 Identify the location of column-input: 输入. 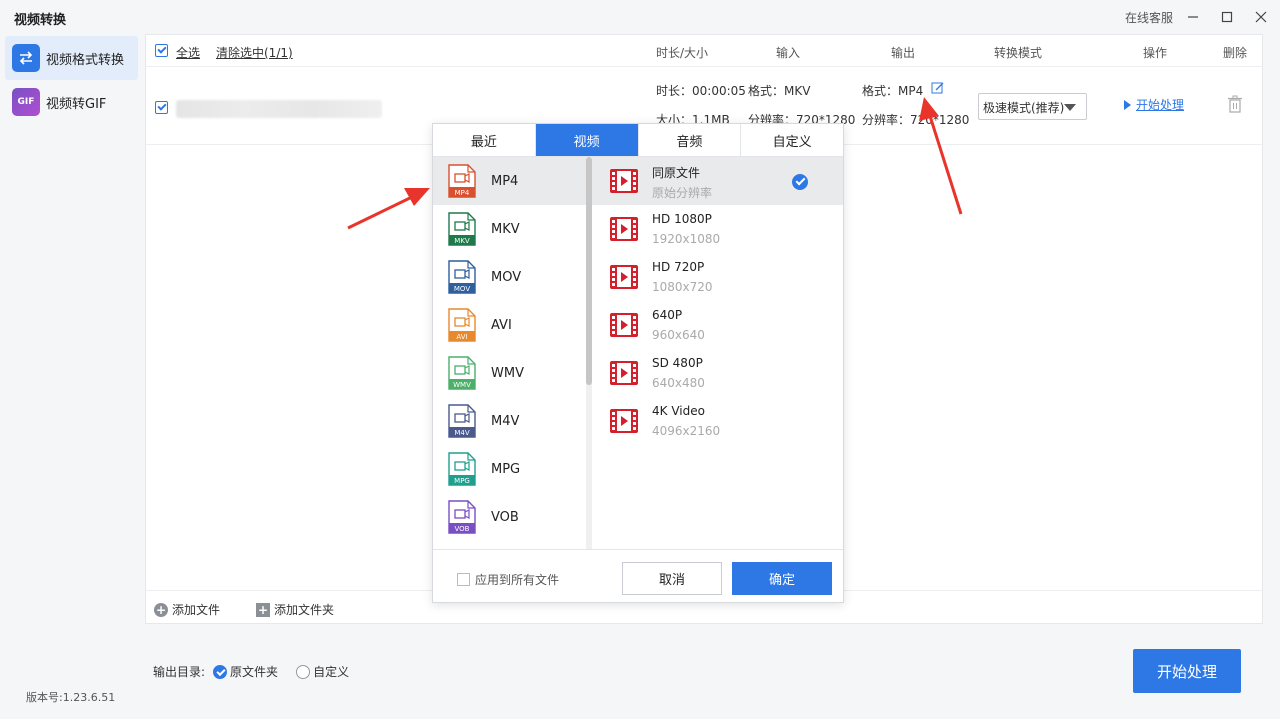
(788, 53).